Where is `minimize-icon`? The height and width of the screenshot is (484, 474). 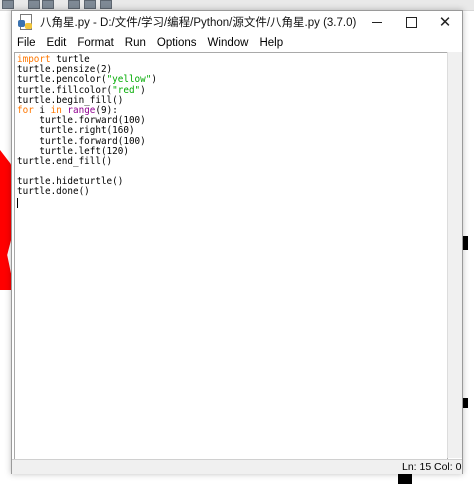 minimize-icon is located at coordinates (377, 22).